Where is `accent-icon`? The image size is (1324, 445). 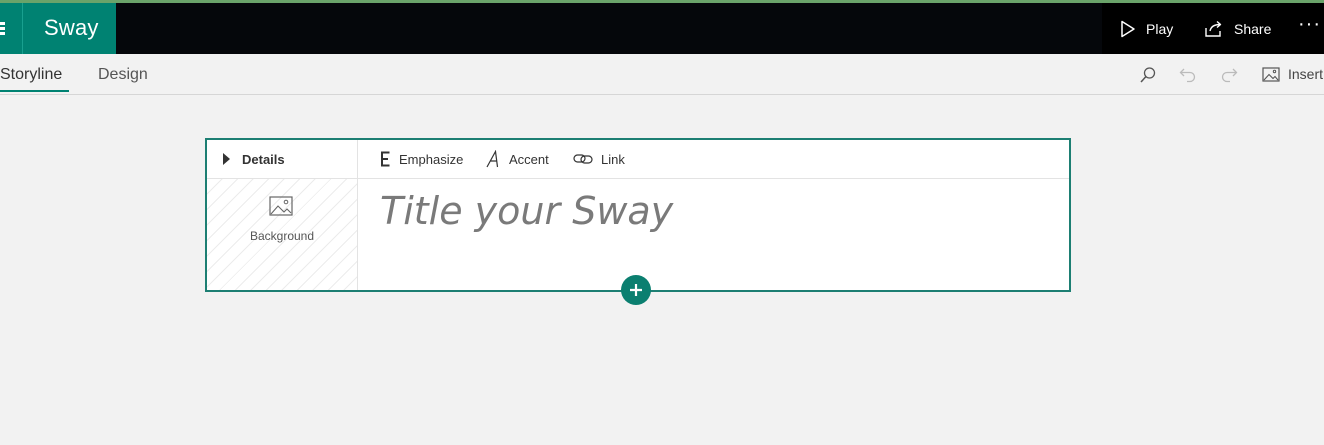
accent-icon is located at coordinates (492, 159).